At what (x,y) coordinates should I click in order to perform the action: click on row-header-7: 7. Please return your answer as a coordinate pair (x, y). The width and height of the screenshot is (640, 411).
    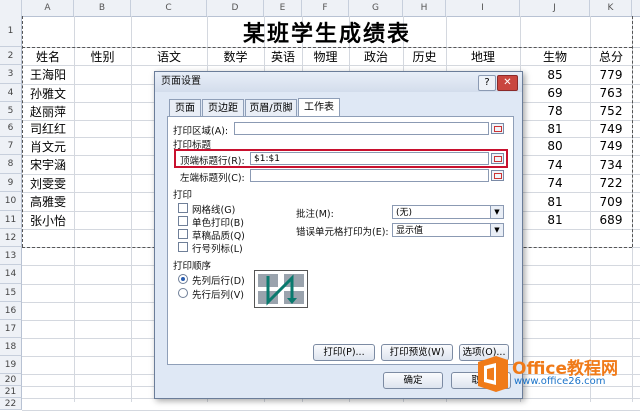
    Looking at the image, I should click on (11, 146).